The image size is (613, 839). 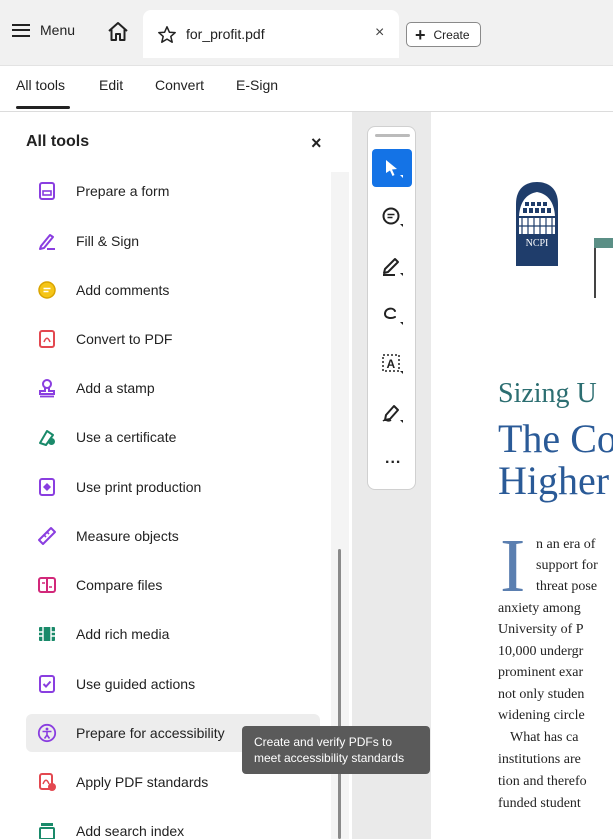 What do you see at coordinates (173, 585) in the screenshot?
I see `tool-compare-files: Compare files` at bounding box center [173, 585].